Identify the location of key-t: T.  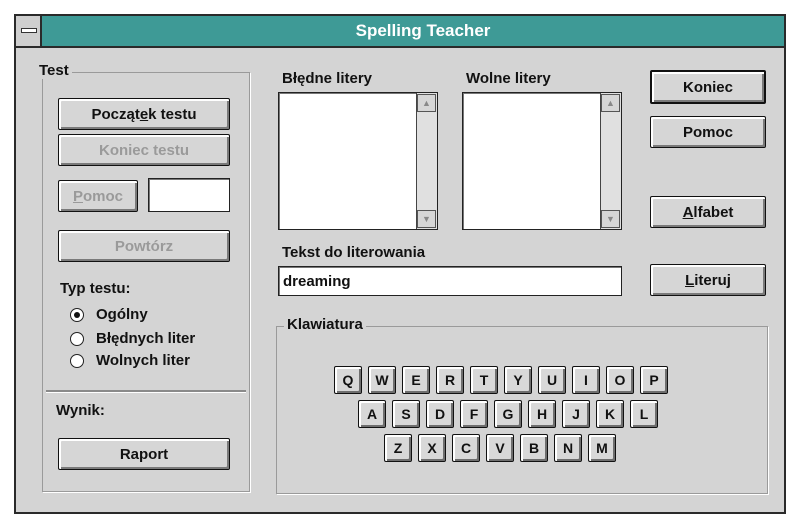
(484, 380).